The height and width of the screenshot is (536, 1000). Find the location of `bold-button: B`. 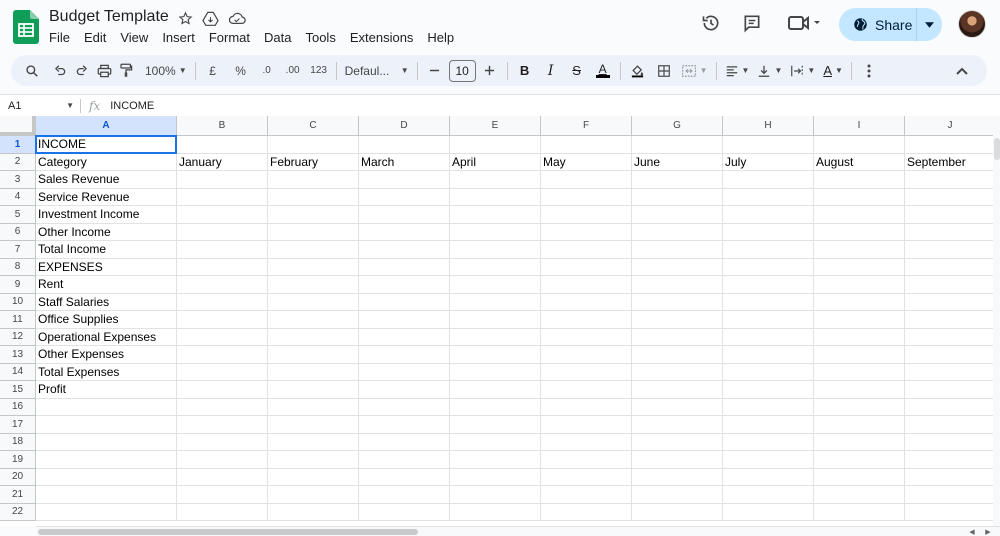

bold-button: B is located at coordinates (525, 71).